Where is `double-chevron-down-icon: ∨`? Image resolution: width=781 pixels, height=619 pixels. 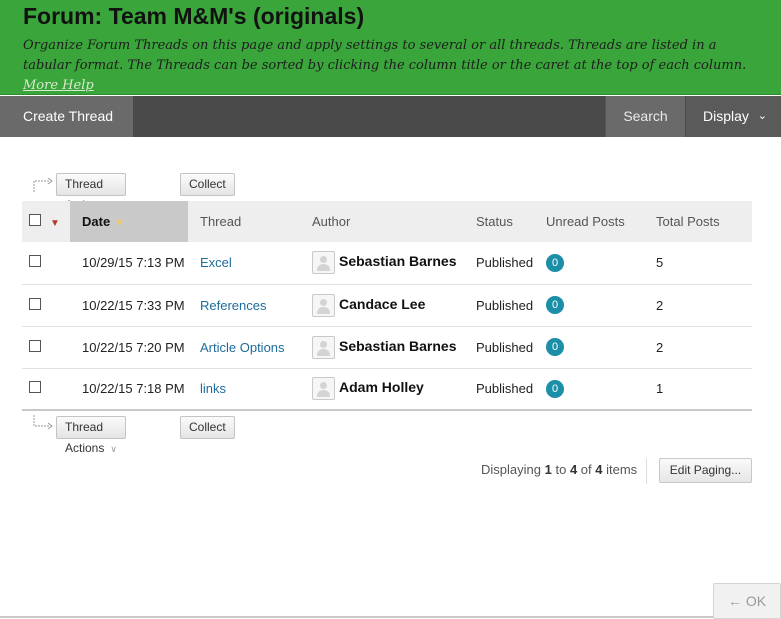 double-chevron-down-icon: ∨ is located at coordinates (113, 449).